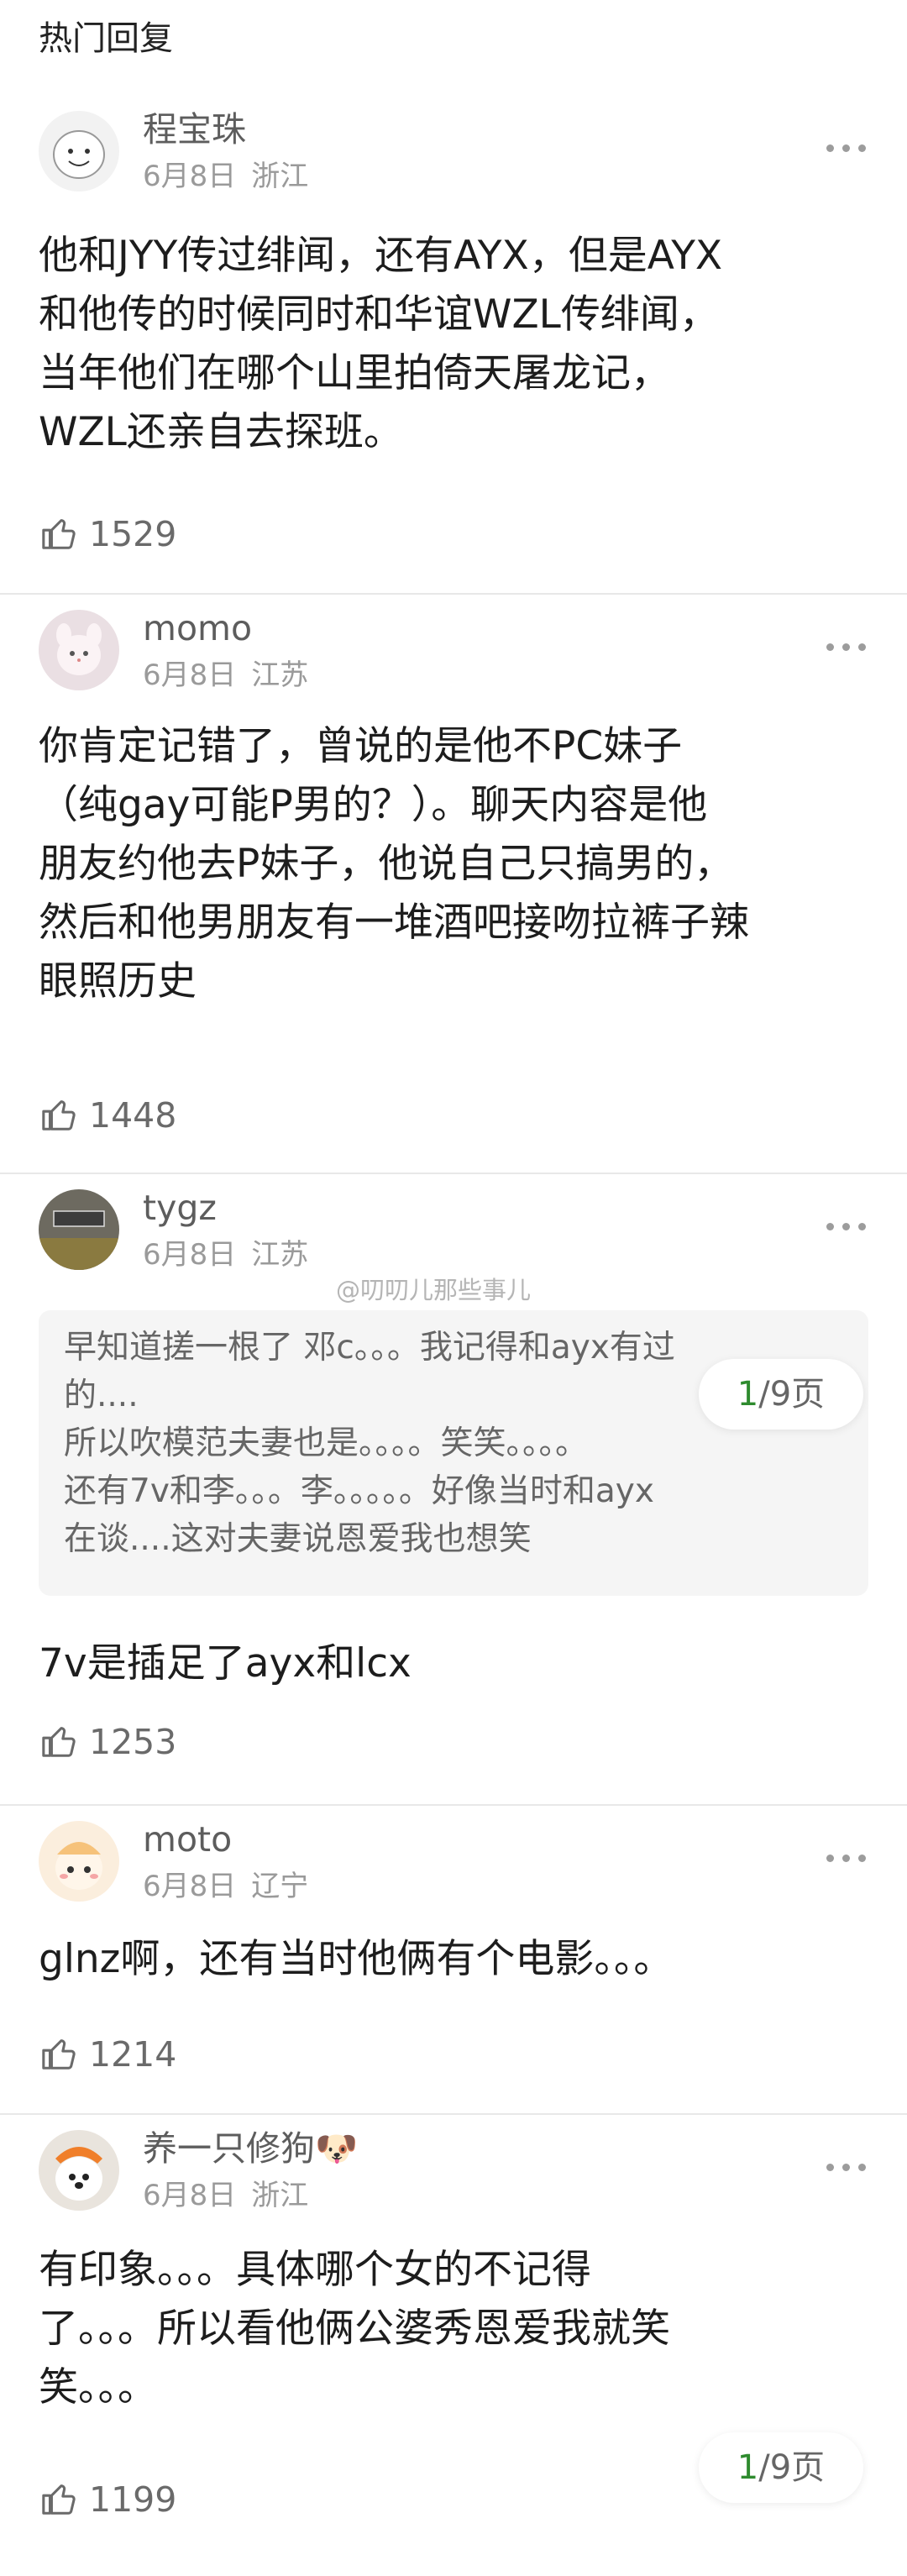 The image size is (907, 2576). What do you see at coordinates (133, 534) in the screenshot?
I see `like-count: 1529` at bounding box center [133, 534].